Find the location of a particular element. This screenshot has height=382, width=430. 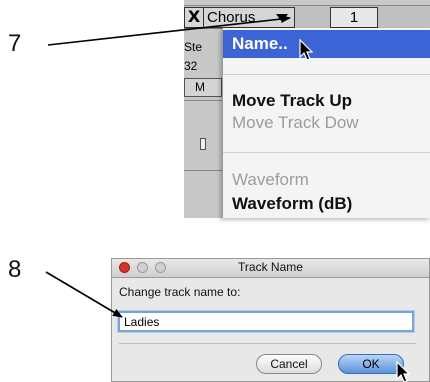

menu-item-name: Name.. is located at coordinates (326, 44).